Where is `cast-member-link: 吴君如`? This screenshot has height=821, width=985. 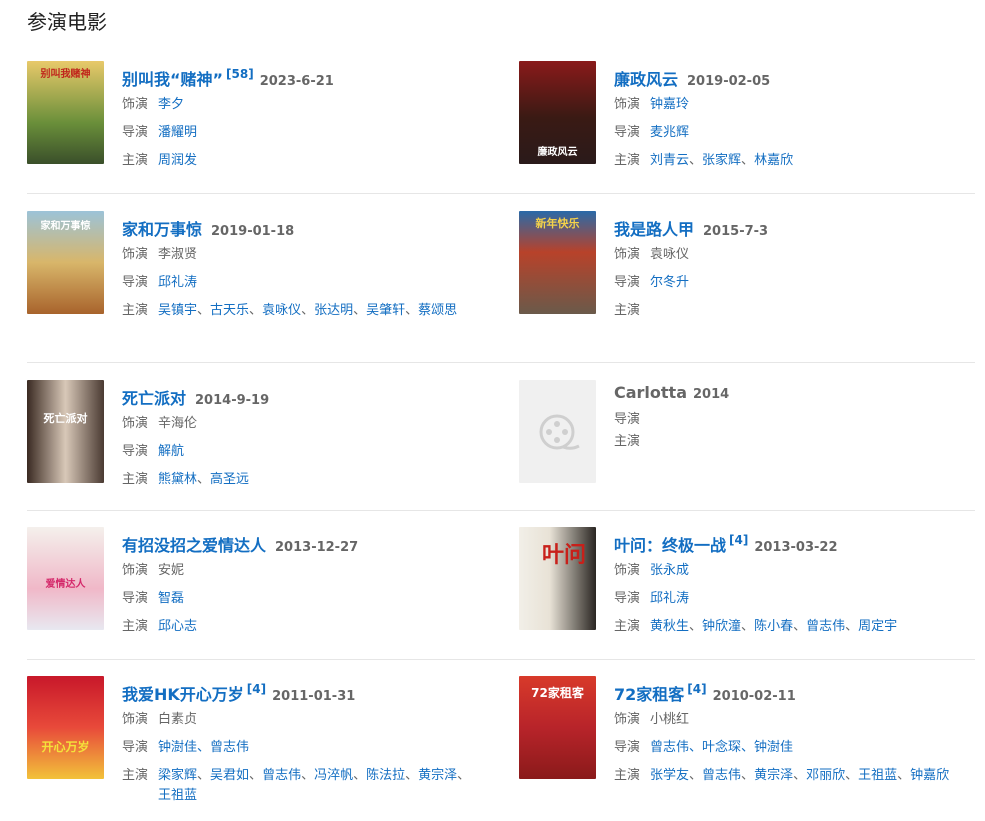
cast-member-link: 吴君如 is located at coordinates (229, 775).